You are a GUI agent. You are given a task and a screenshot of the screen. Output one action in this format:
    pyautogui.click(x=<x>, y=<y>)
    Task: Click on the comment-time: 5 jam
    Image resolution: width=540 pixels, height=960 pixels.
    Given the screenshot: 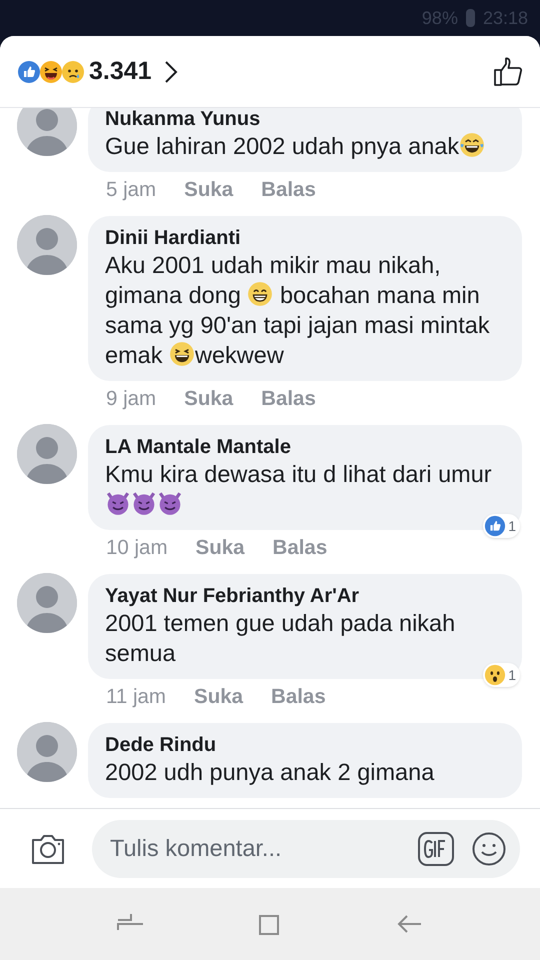 What is the action you would take?
    pyautogui.click(x=131, y=190)
    